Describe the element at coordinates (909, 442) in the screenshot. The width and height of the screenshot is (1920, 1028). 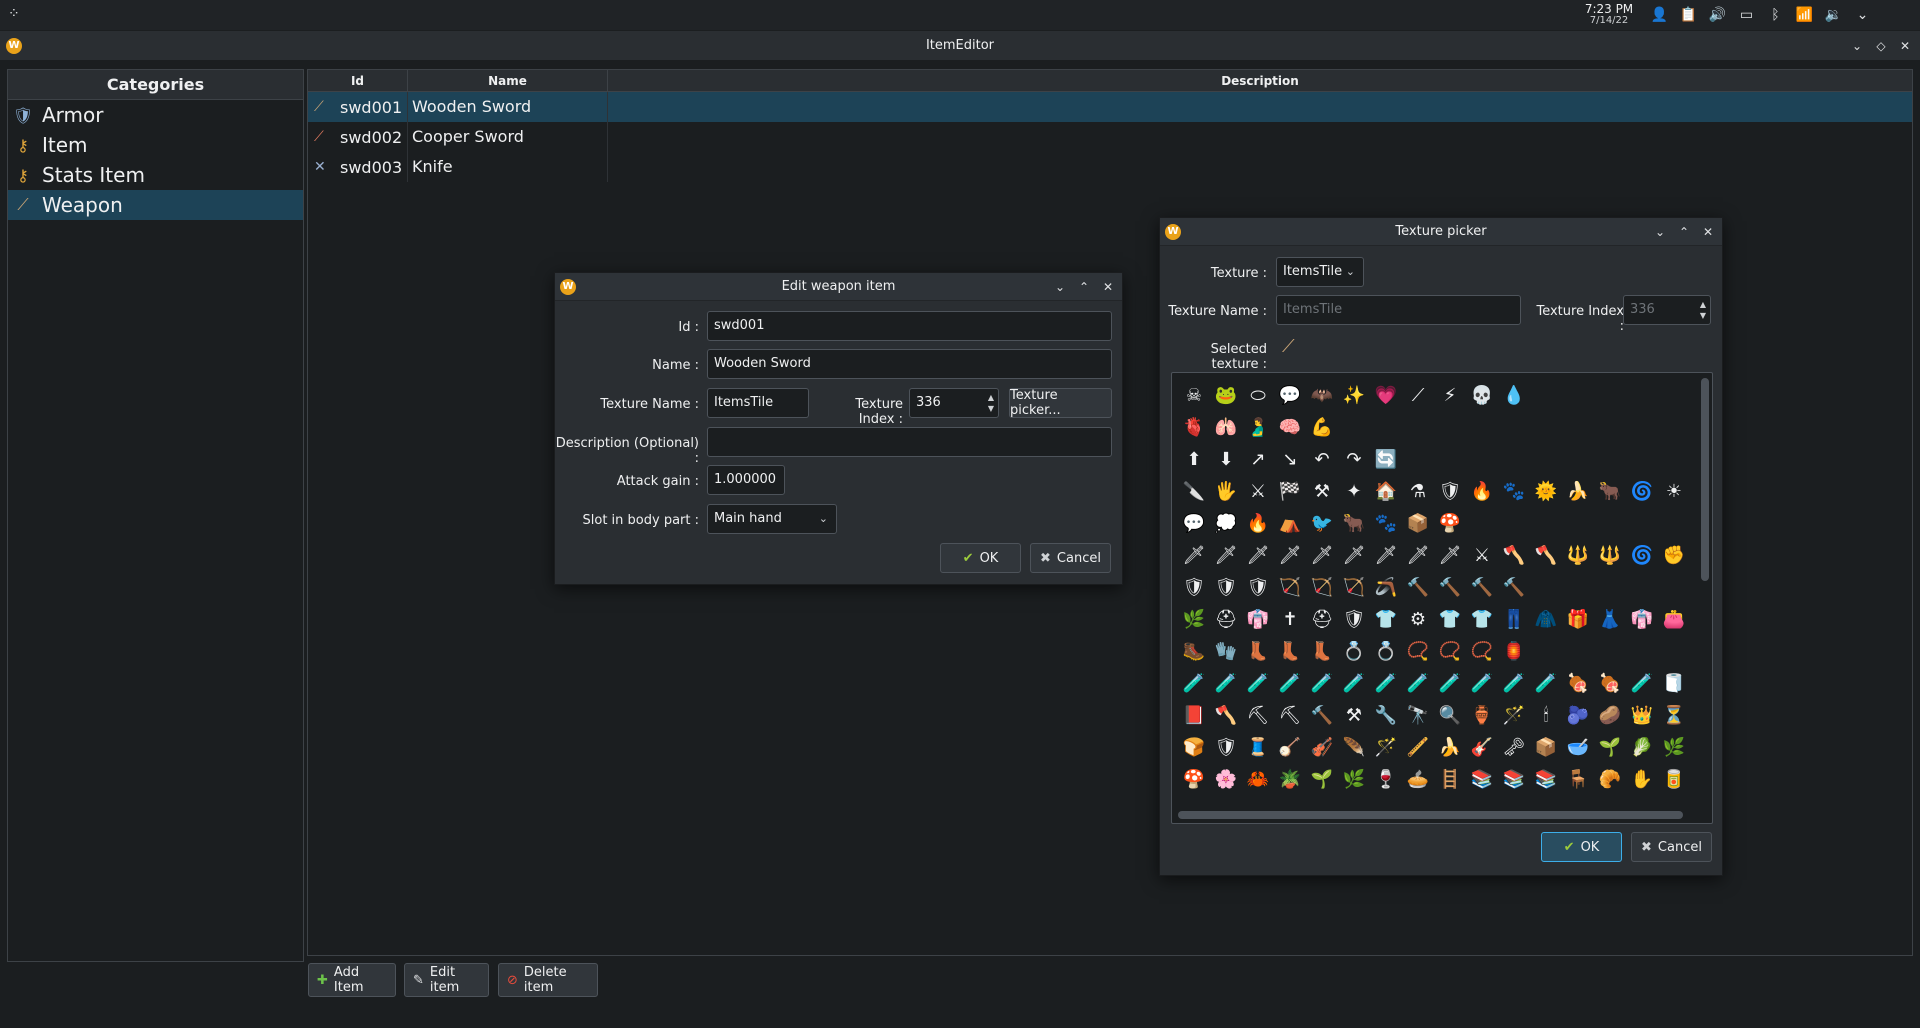
I see `description-field` at that location.